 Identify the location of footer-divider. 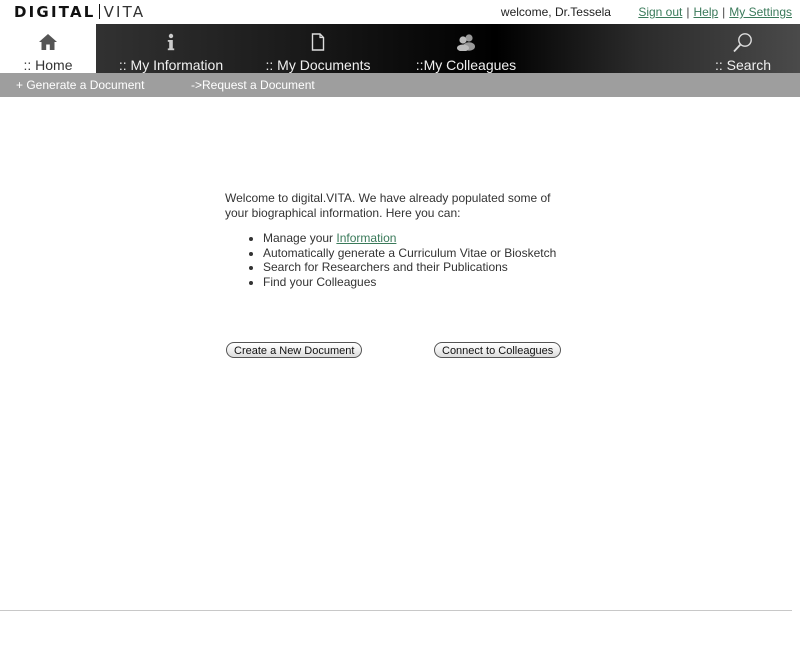
(396, 610).